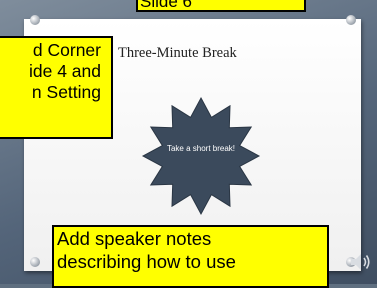 Image resolution: width=377 pixels, height=288 pixels. Describe the element at coordinates (201, 156) in the screenshot. I see `starburst-shape` at that location.